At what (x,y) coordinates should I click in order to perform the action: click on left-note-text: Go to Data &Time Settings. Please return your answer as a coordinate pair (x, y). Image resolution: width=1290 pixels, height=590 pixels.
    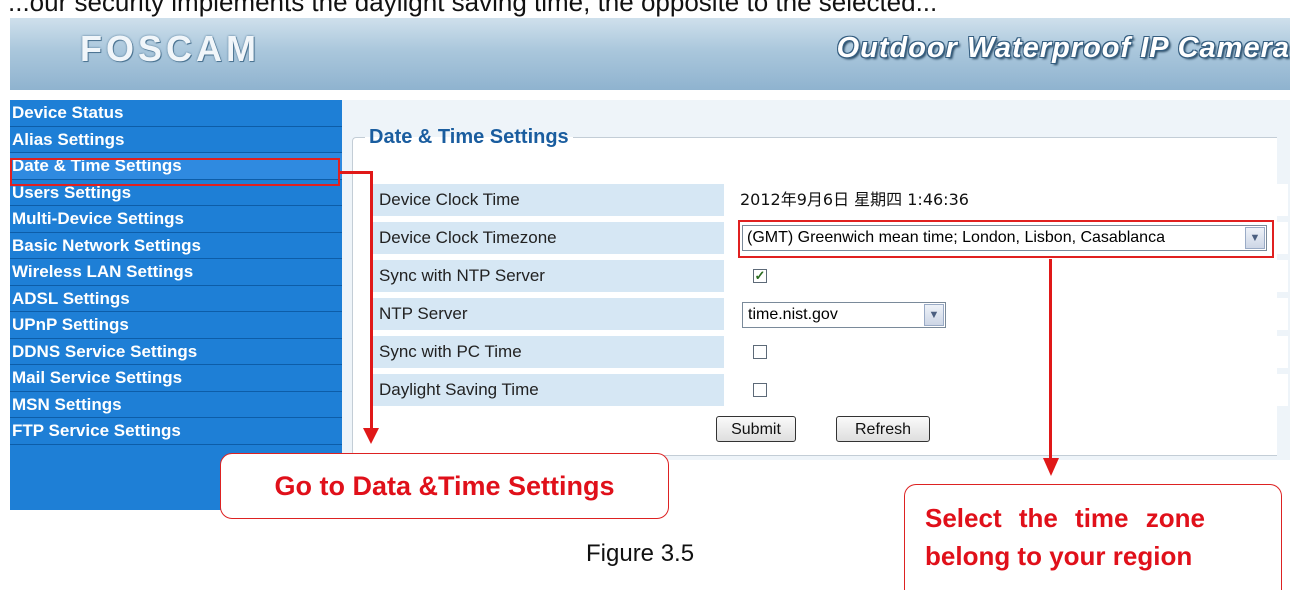
    Looking at the image, I should click on (444, 486).